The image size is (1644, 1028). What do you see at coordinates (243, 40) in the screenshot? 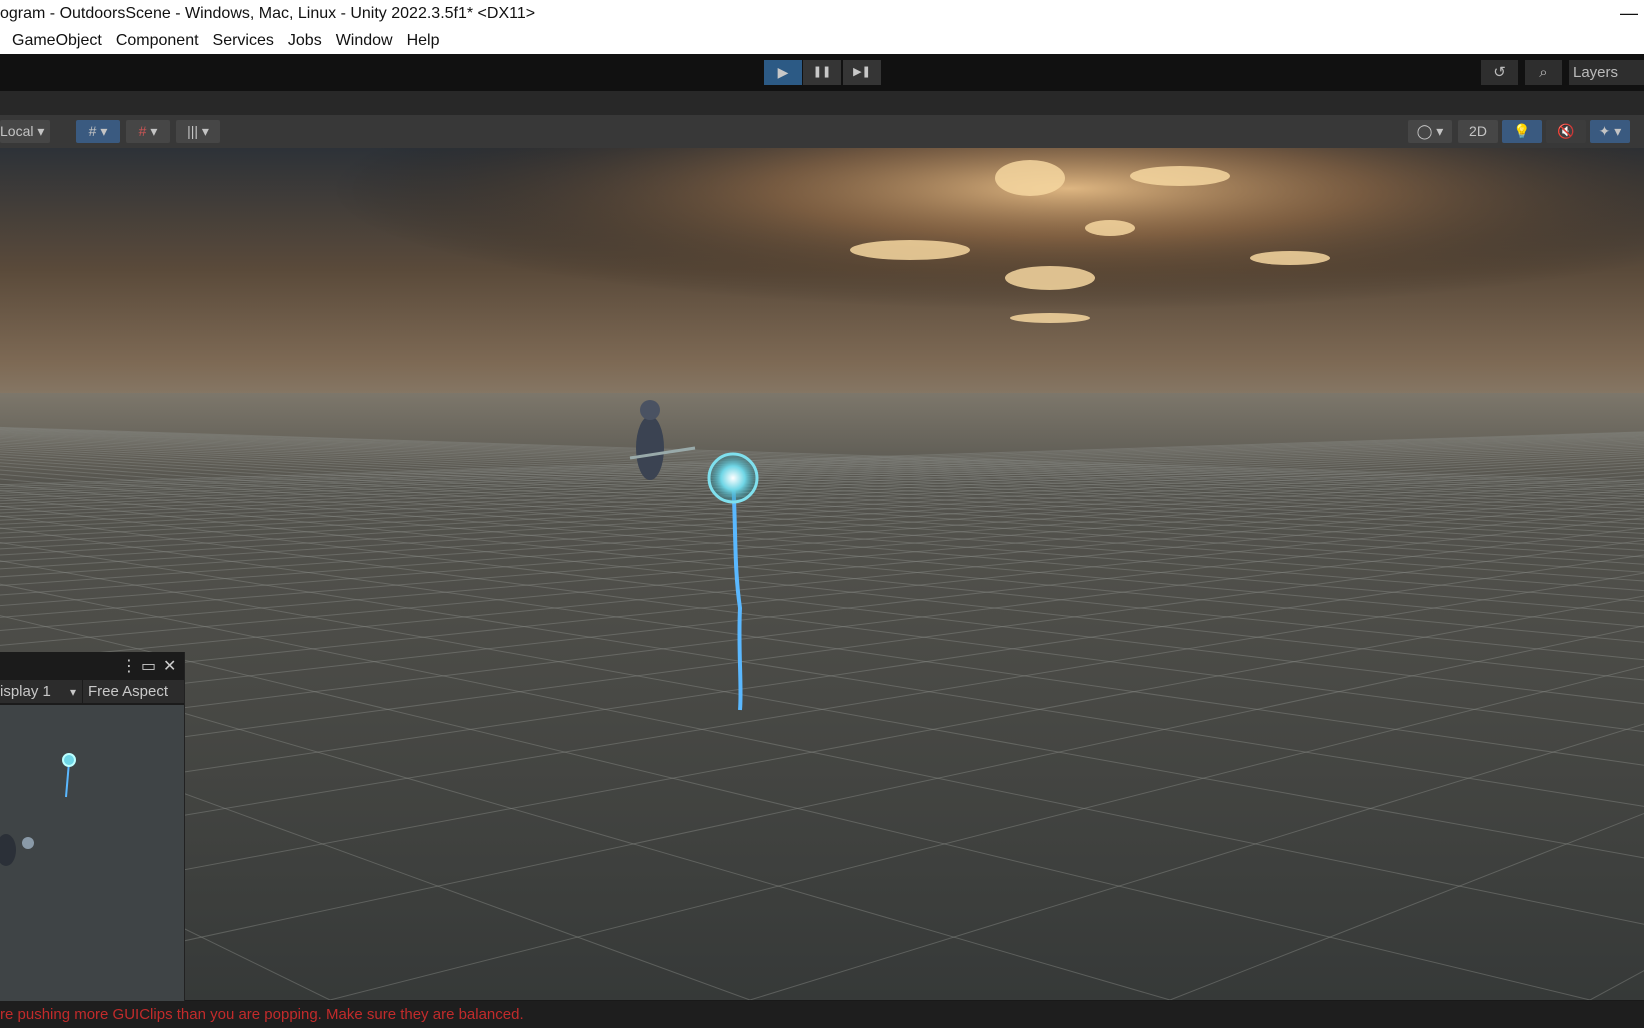
I see `menu-services: Services` at bounding box center [243, 40].